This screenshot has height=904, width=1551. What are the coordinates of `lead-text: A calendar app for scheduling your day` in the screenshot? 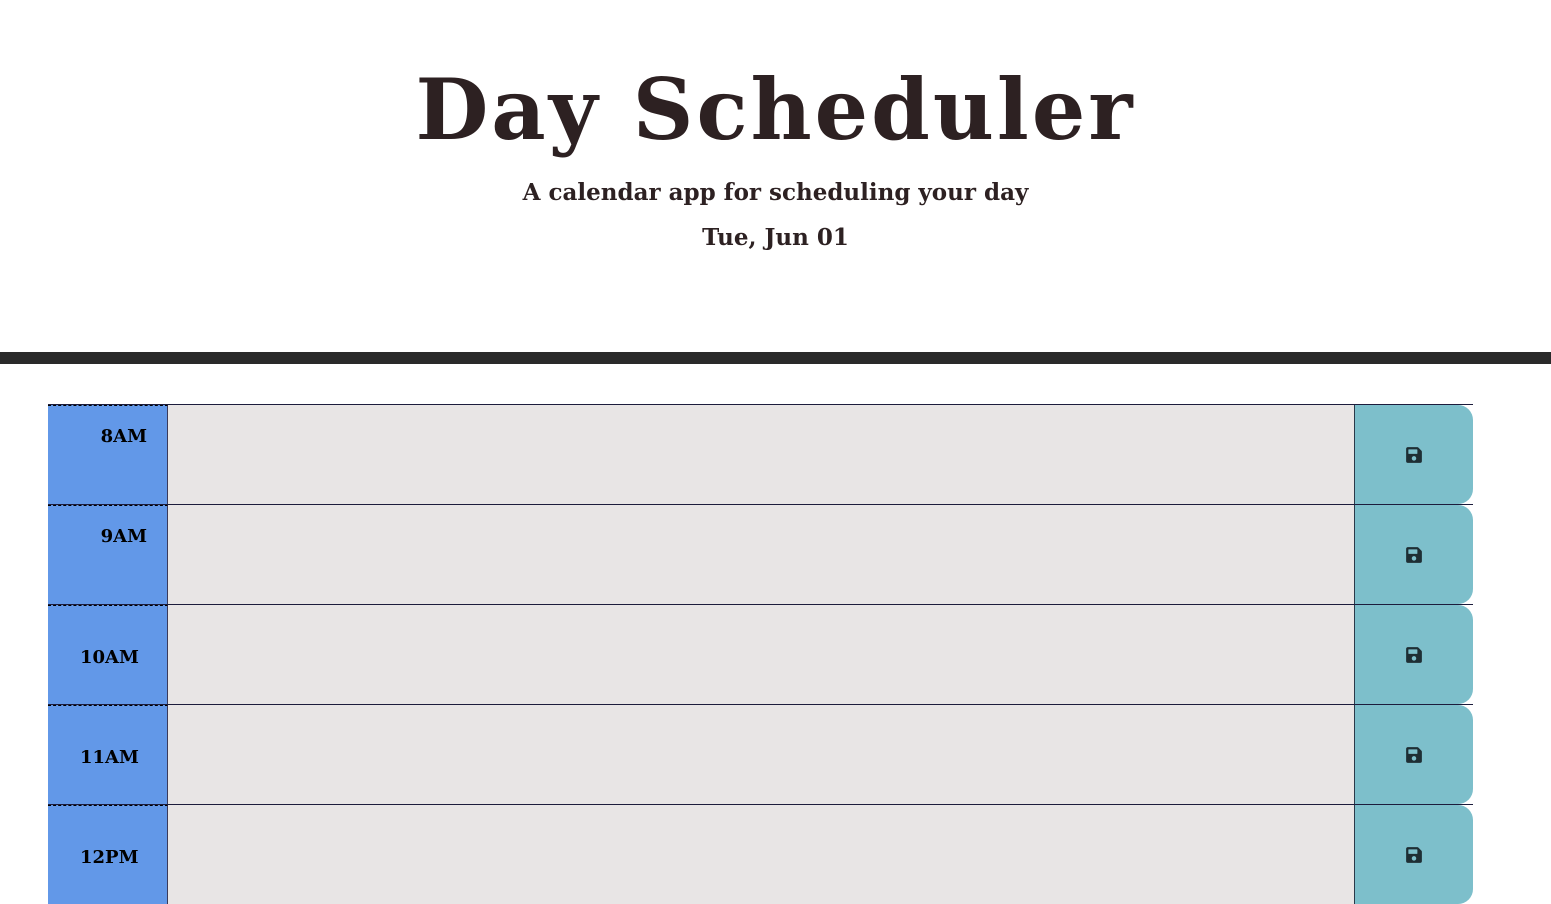 It's located at (775, 192).